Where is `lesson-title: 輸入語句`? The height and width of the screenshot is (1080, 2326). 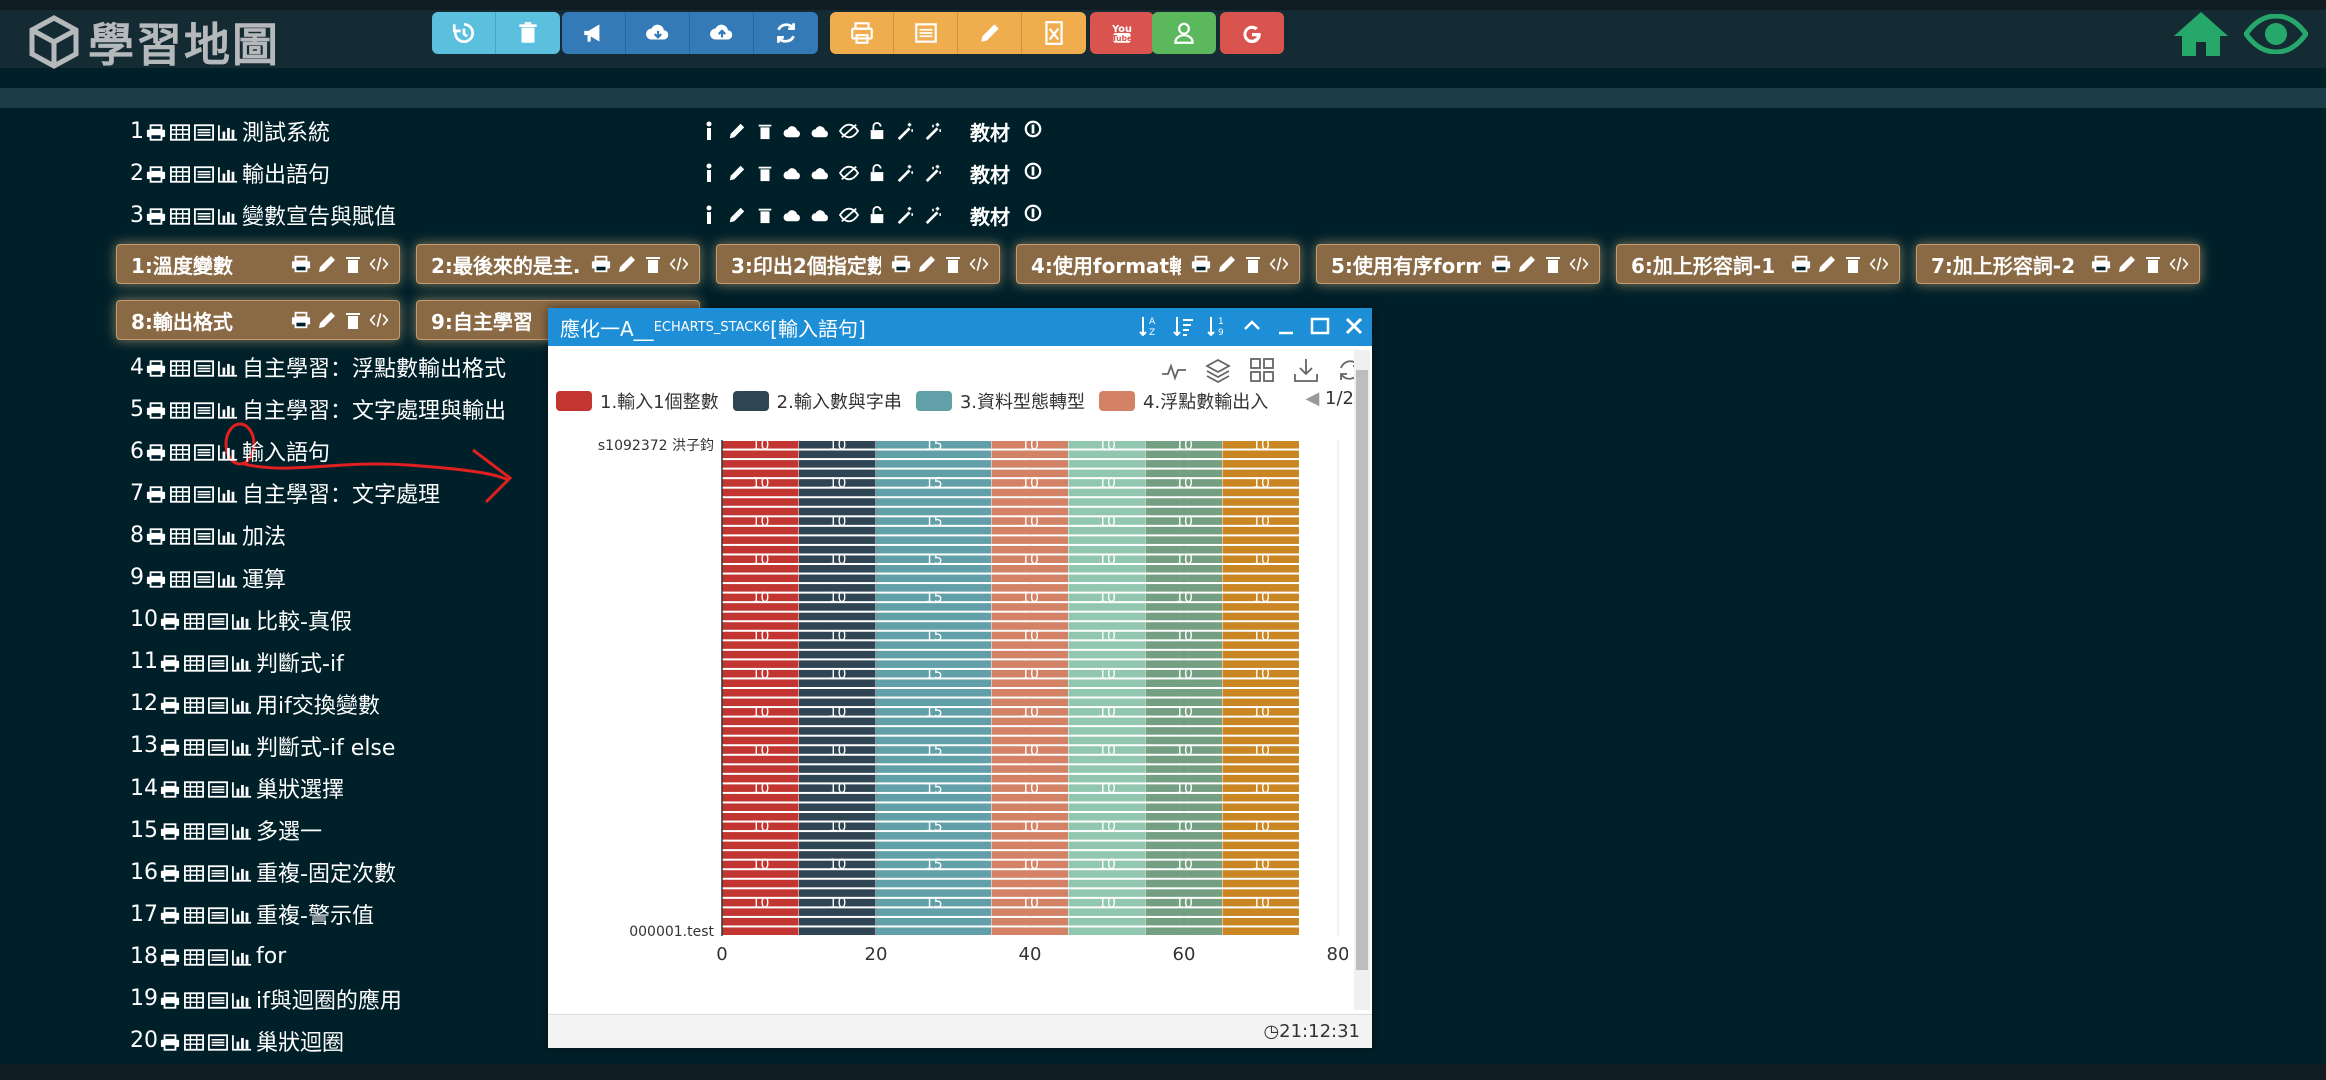
lesson-title: 輸入語句 is located at coordinates (286, 451).